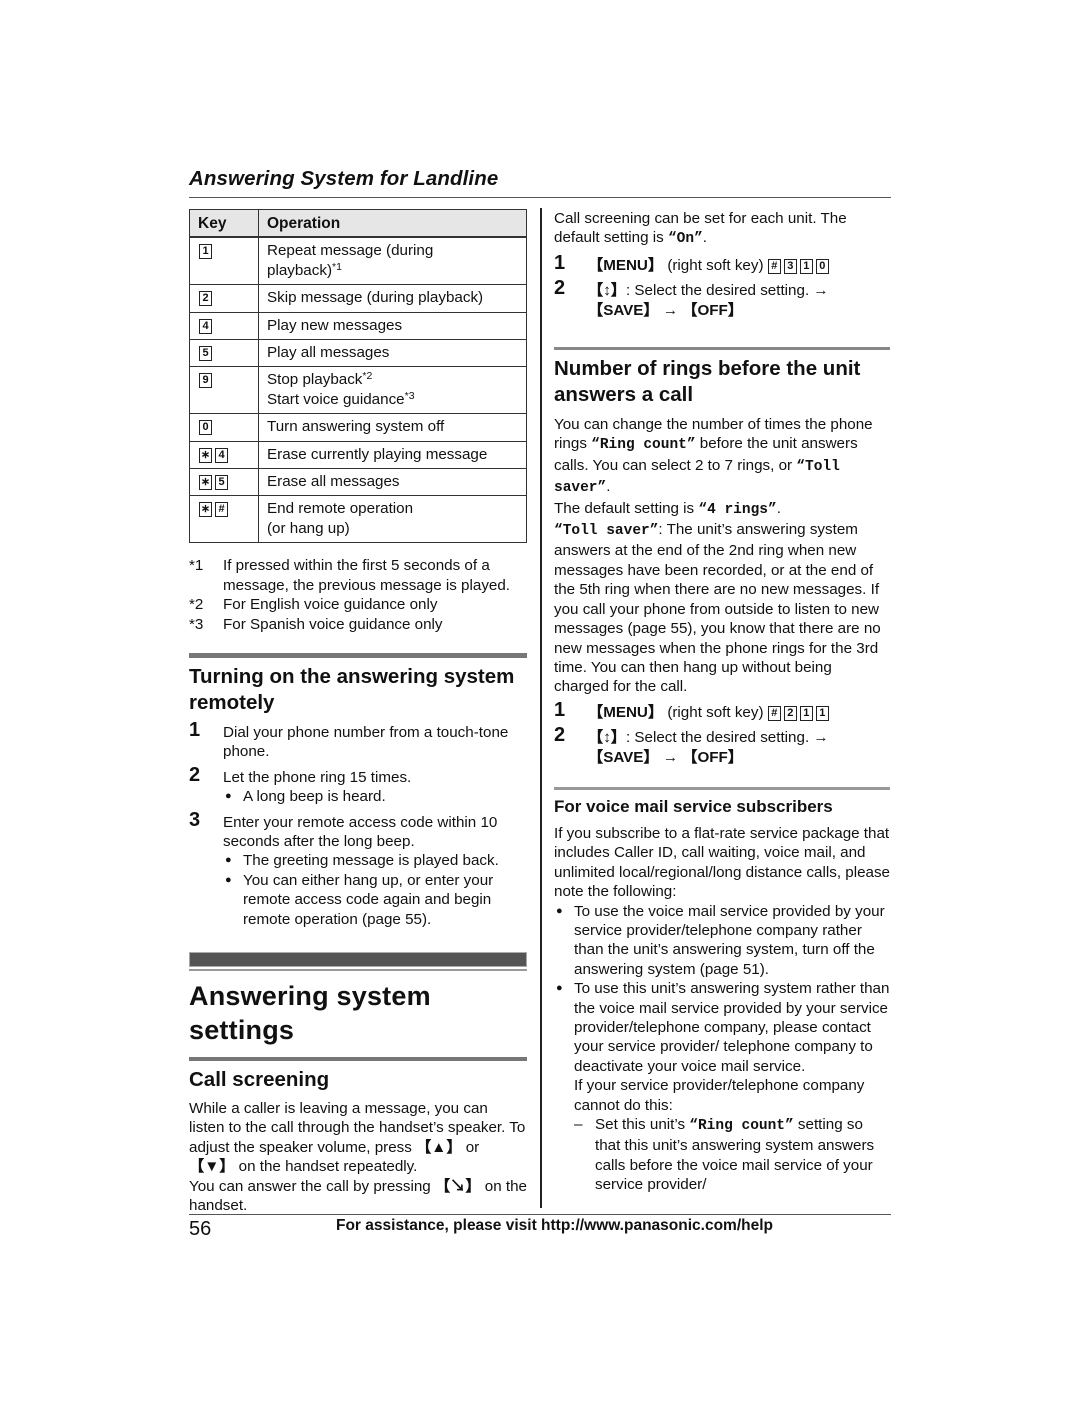 The height and width of the screenshot is (1404, 1080). Describe the element at coordinates (392, 528) in the screenshot. I see `operation-line: (or hang up)` at that location.